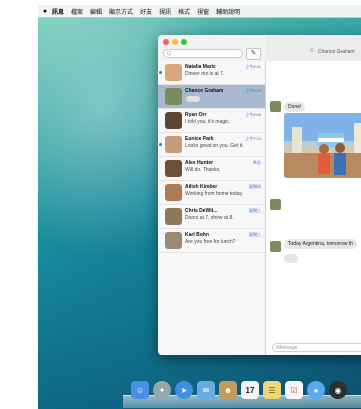  Describe the element at coordinates (312, 51) in the screenshot. I see `details-icon: ≡` at that location.